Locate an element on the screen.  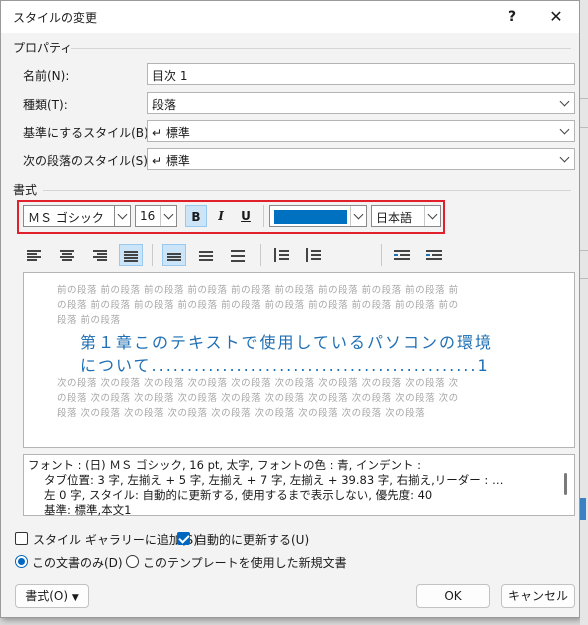
align-right-icon is located at coordinates (99, 255).